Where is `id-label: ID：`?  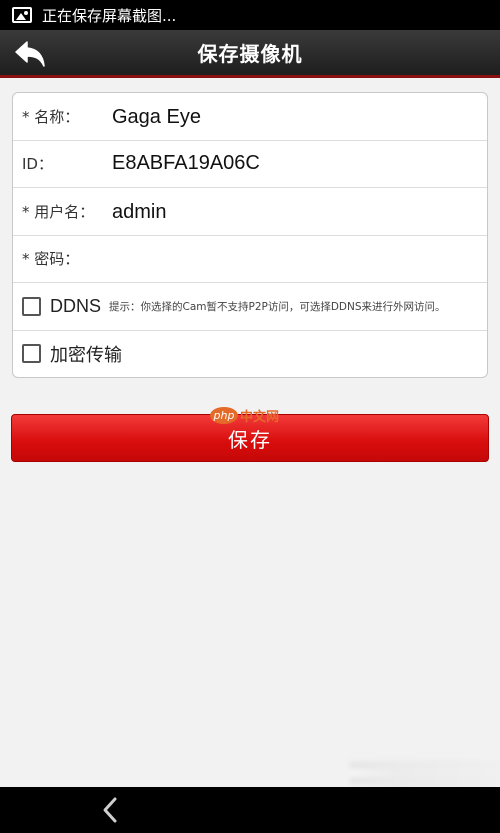
id-label: ID： is located at coordinates (37, 164).